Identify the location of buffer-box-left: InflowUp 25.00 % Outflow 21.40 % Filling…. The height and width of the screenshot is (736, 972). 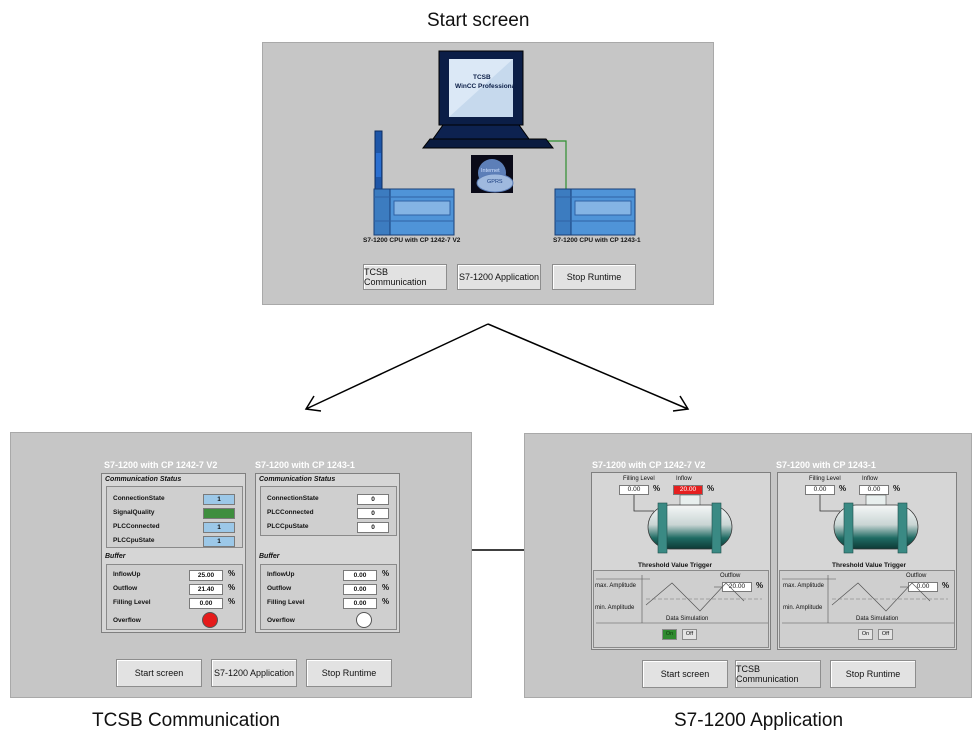
(174, 597).